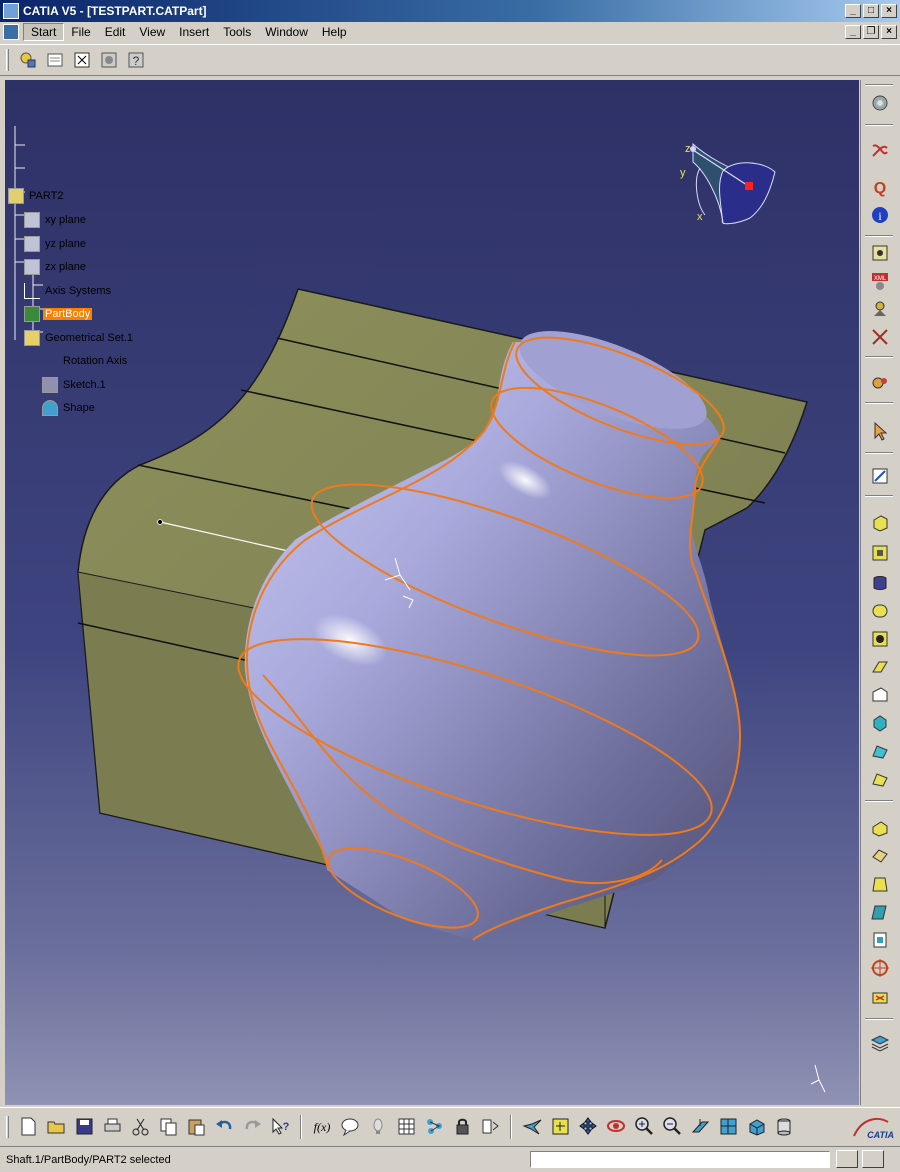 This screenshot has height=1172, width=900. Describe the element at coordinates (880, 695) in the screenshot. I see `slot-icon` at that location.